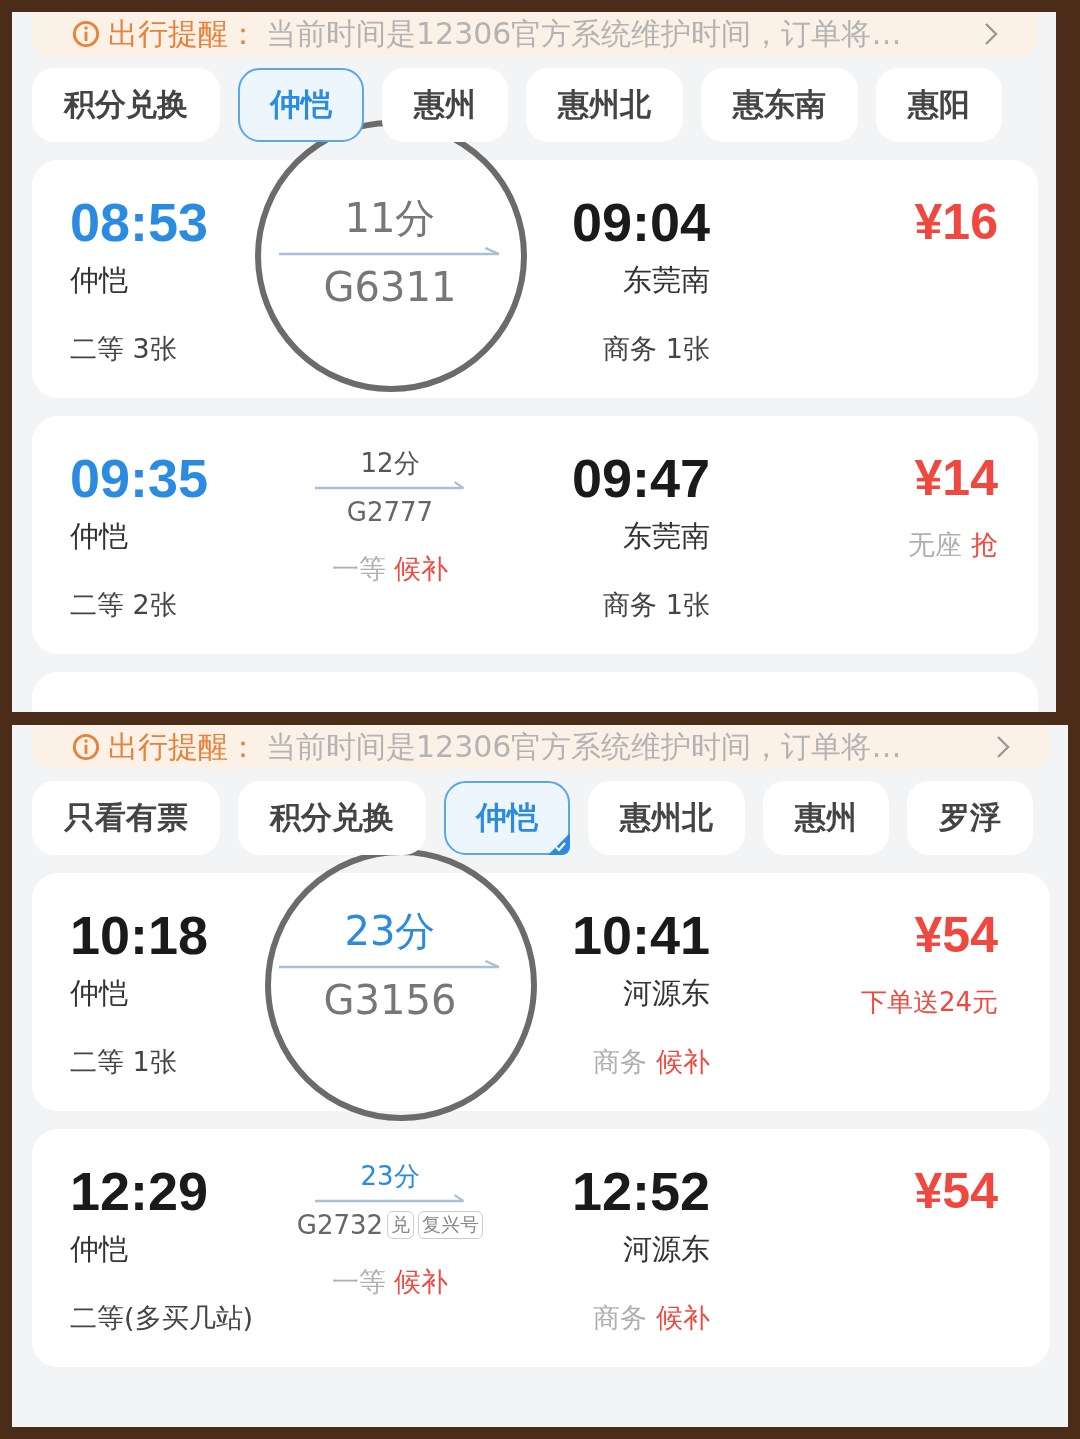 Image resolution: width=1080 pixels, height=1439 pixels. What do you see at coordinates (390, 512) in the screenshot?
I see `train-number: G2777` at bounding box center [390, 512].